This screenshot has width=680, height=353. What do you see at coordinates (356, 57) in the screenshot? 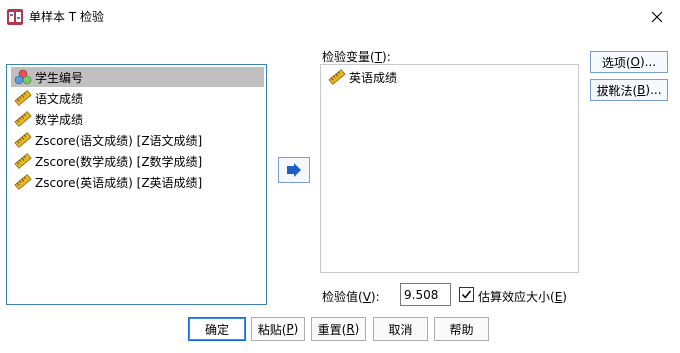
I see `test-variables-label: 检验变量(T):` at bounding box center [356, 57].